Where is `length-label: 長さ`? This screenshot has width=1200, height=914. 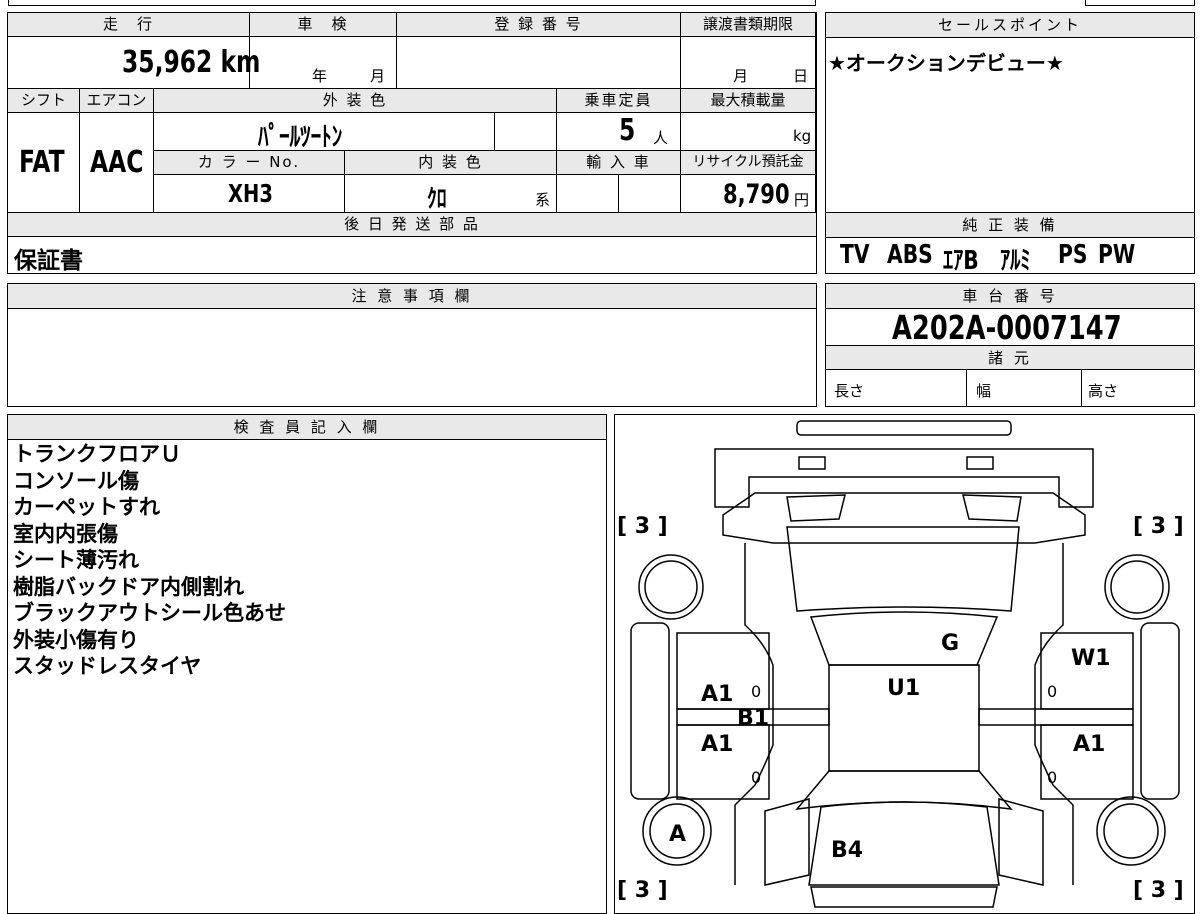
length-label: 長さ is located at coordinates (849, 391).